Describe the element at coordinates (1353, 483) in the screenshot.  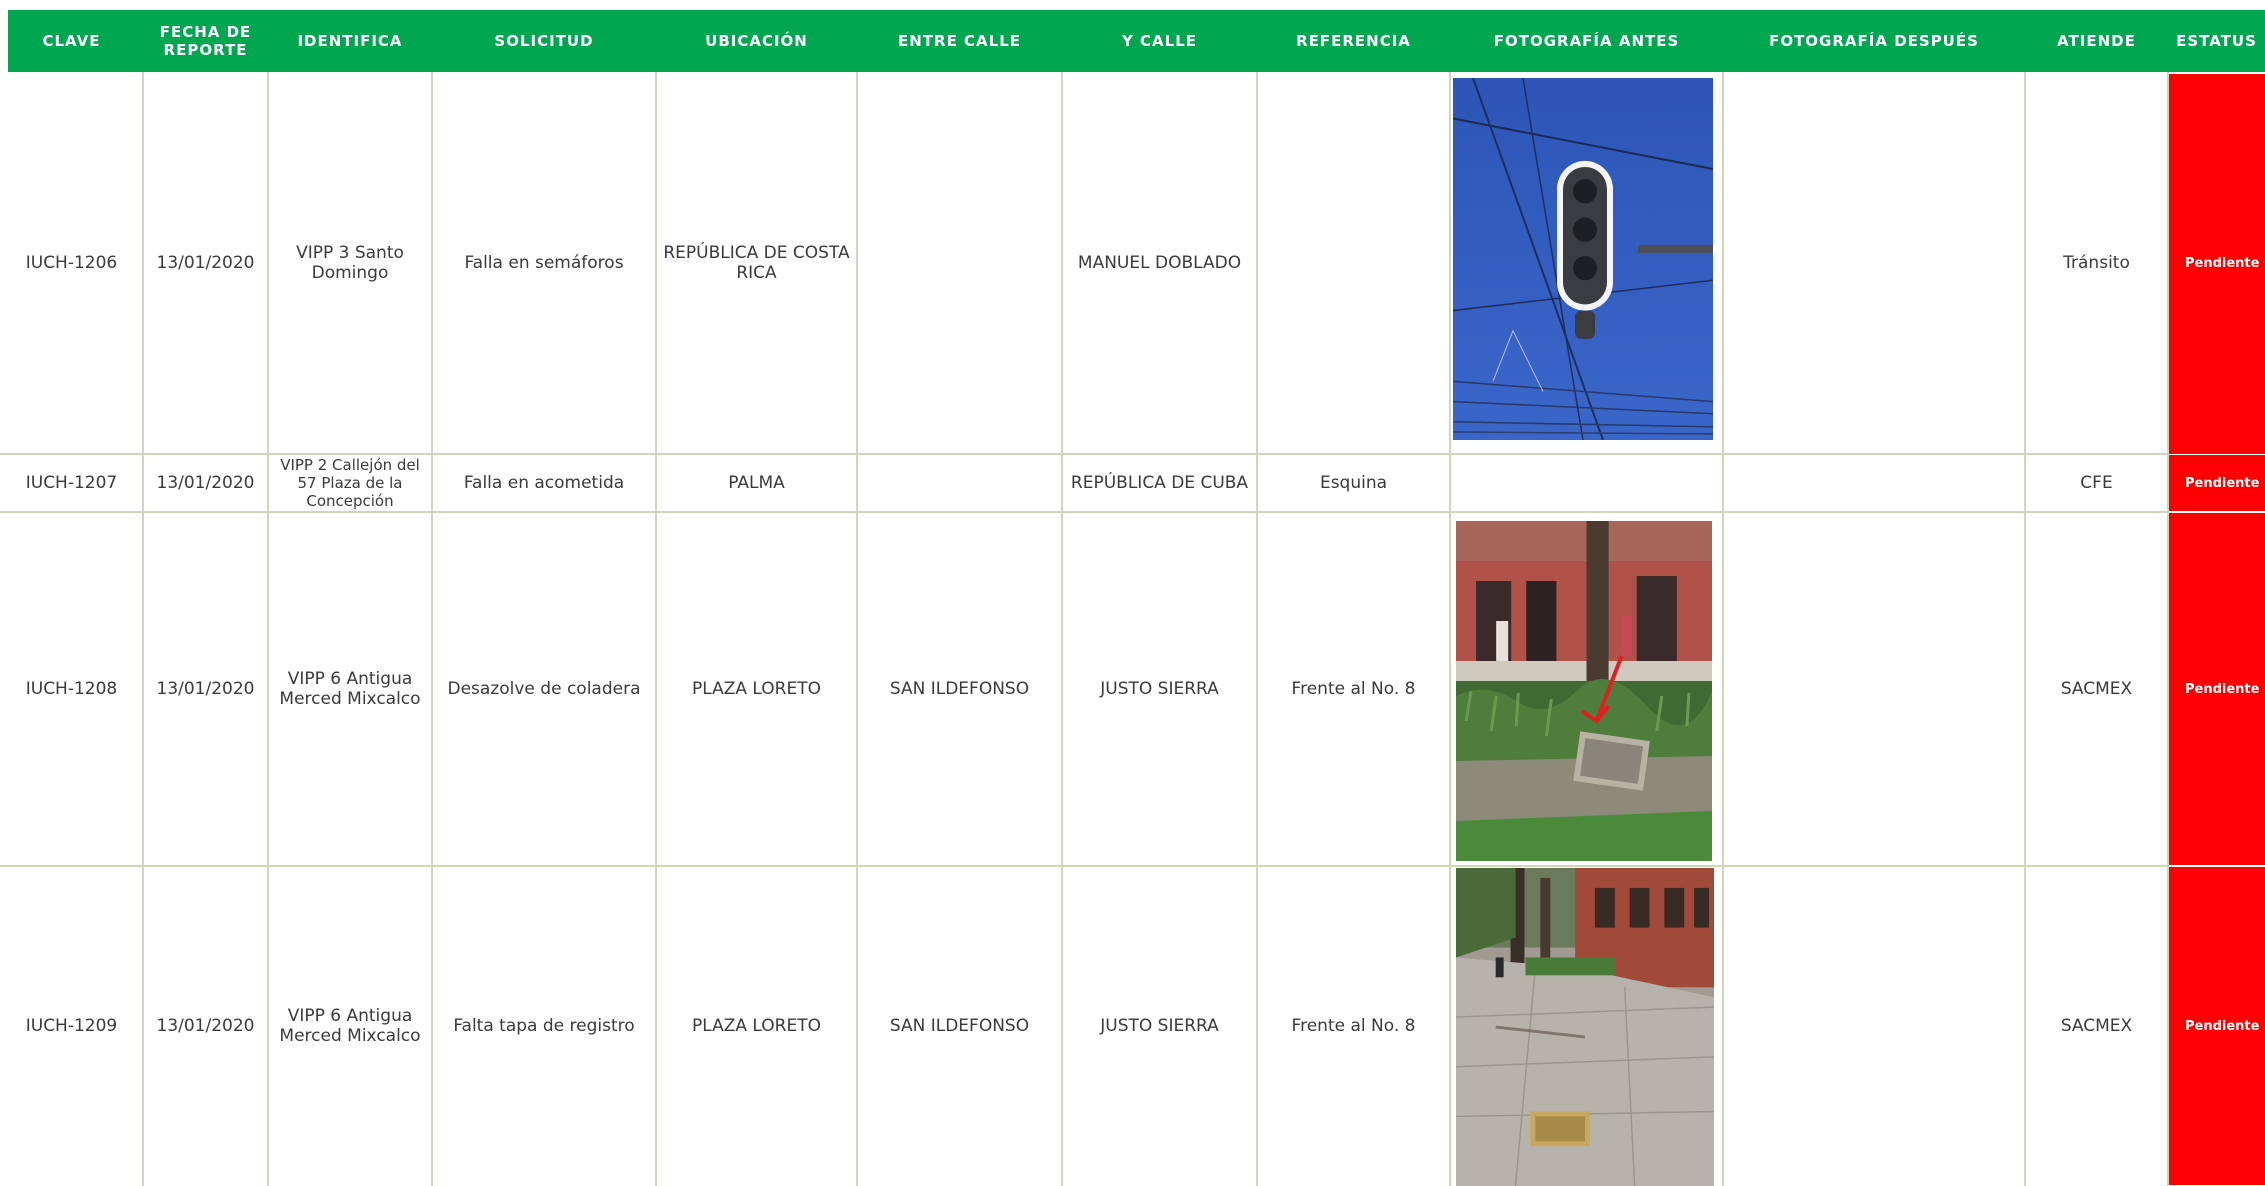
I see `cell-referencia: Esquina` at that location.